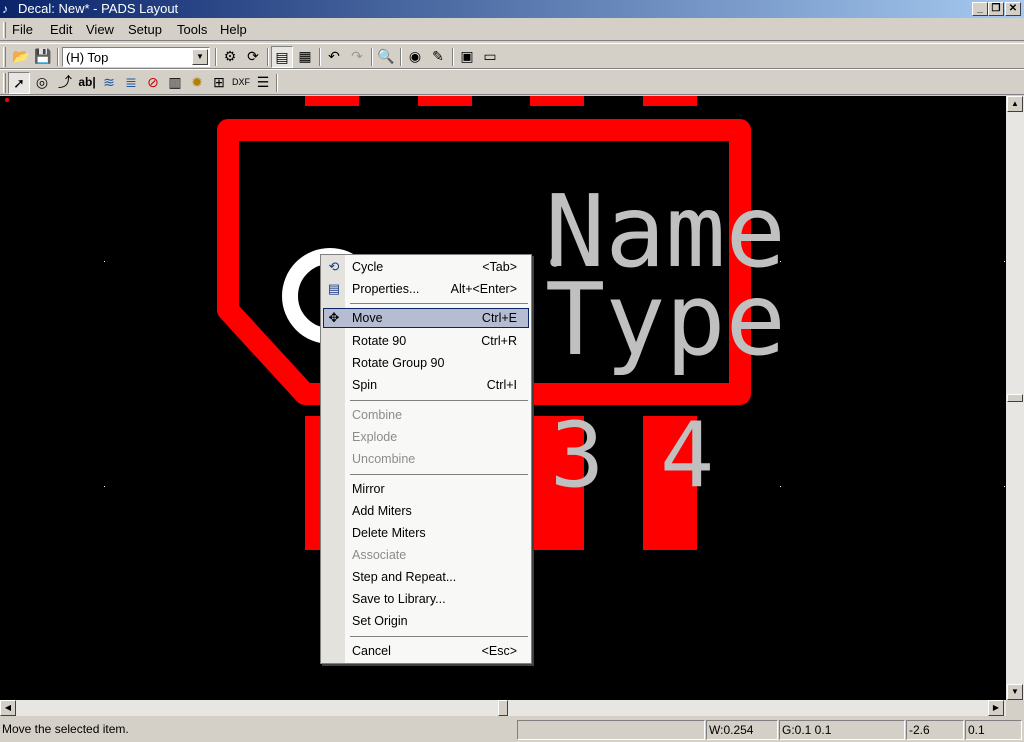 Image resolution: width=1024 pixels, height=742 pixels. Describe the element at coordinates (426, 341) in the screenshot. I see `menu-item-rotate-90: Rotate 90 Ctrl+R` at that location.